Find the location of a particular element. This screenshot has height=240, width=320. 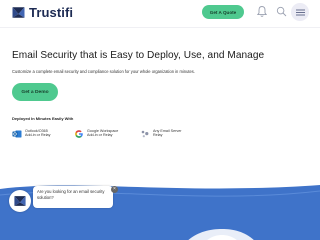

laptop-illustration is located at coordinates (221, 234).